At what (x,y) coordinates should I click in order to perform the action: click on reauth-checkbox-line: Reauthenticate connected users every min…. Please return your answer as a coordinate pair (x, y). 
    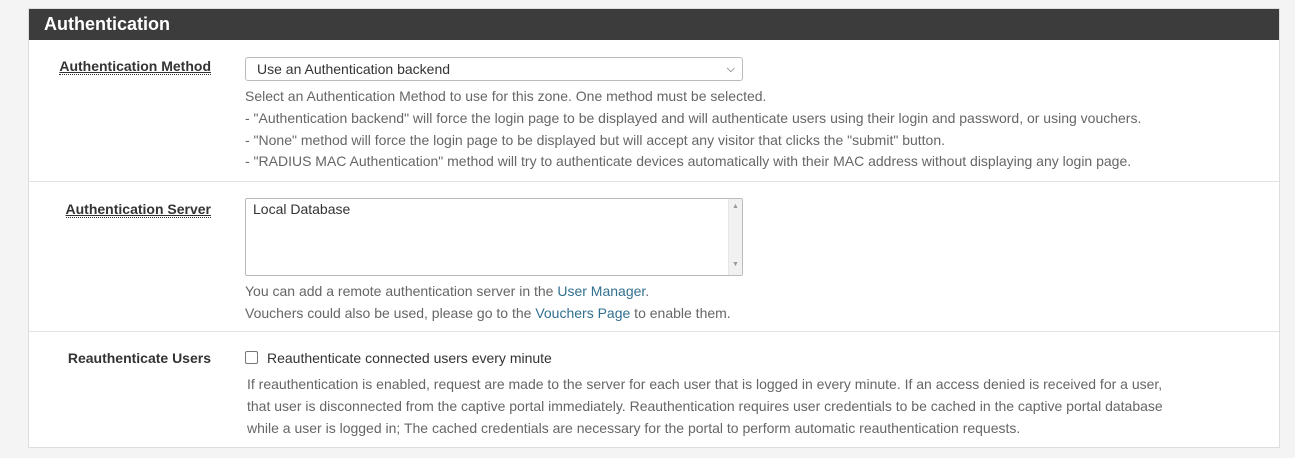
    Looking at the image, I should click on (757, 358).